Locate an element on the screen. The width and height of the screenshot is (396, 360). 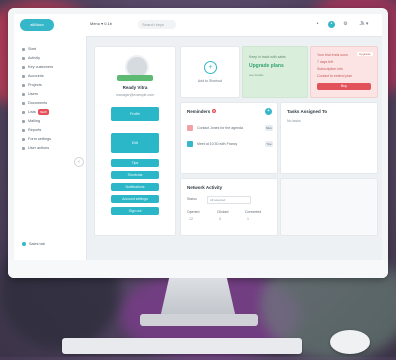
reports-icon is located at coordinates (23, 130).